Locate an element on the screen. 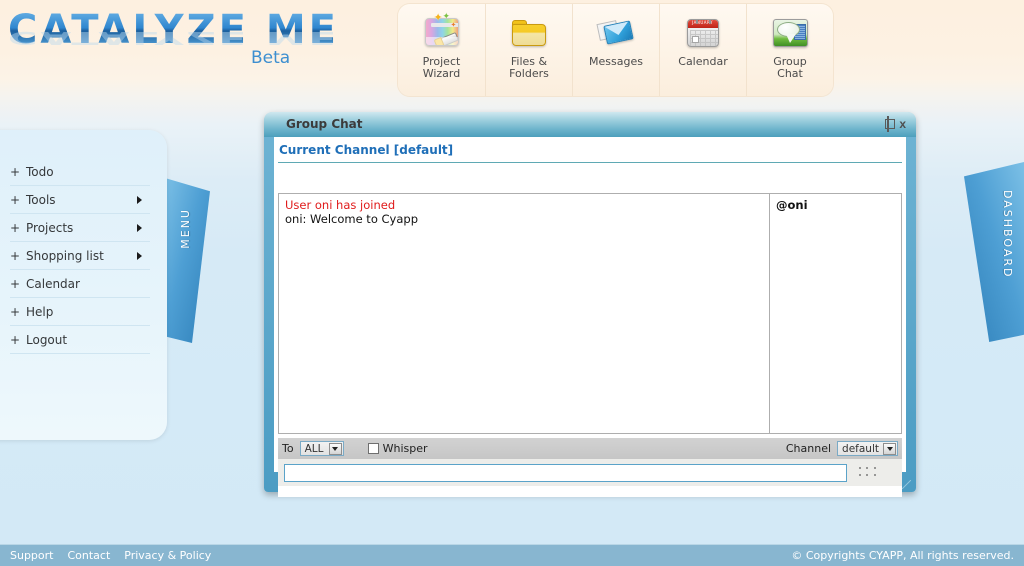 The image size is (1024, 566). toolbar-item-messages: Messages is located at coordinates (615, 50).